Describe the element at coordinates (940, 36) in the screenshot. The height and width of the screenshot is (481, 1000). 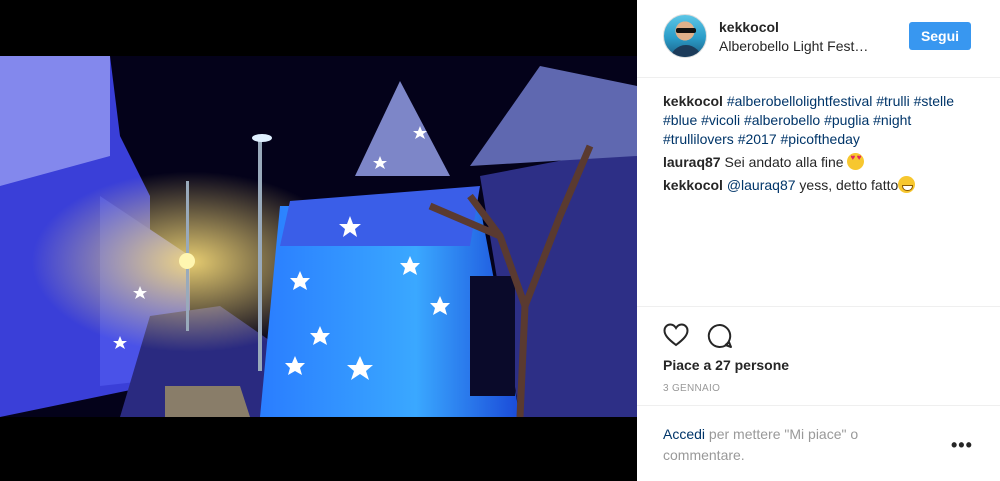
I see `follow-button: Segui` at that location.